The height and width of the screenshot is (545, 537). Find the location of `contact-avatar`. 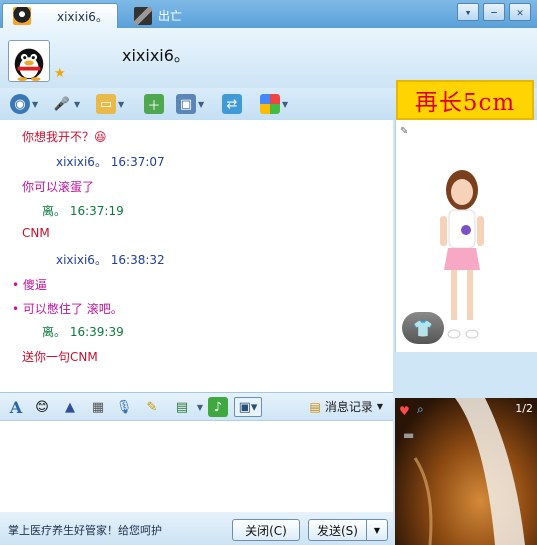

contact-avatar is located at coordinates (29, 61).